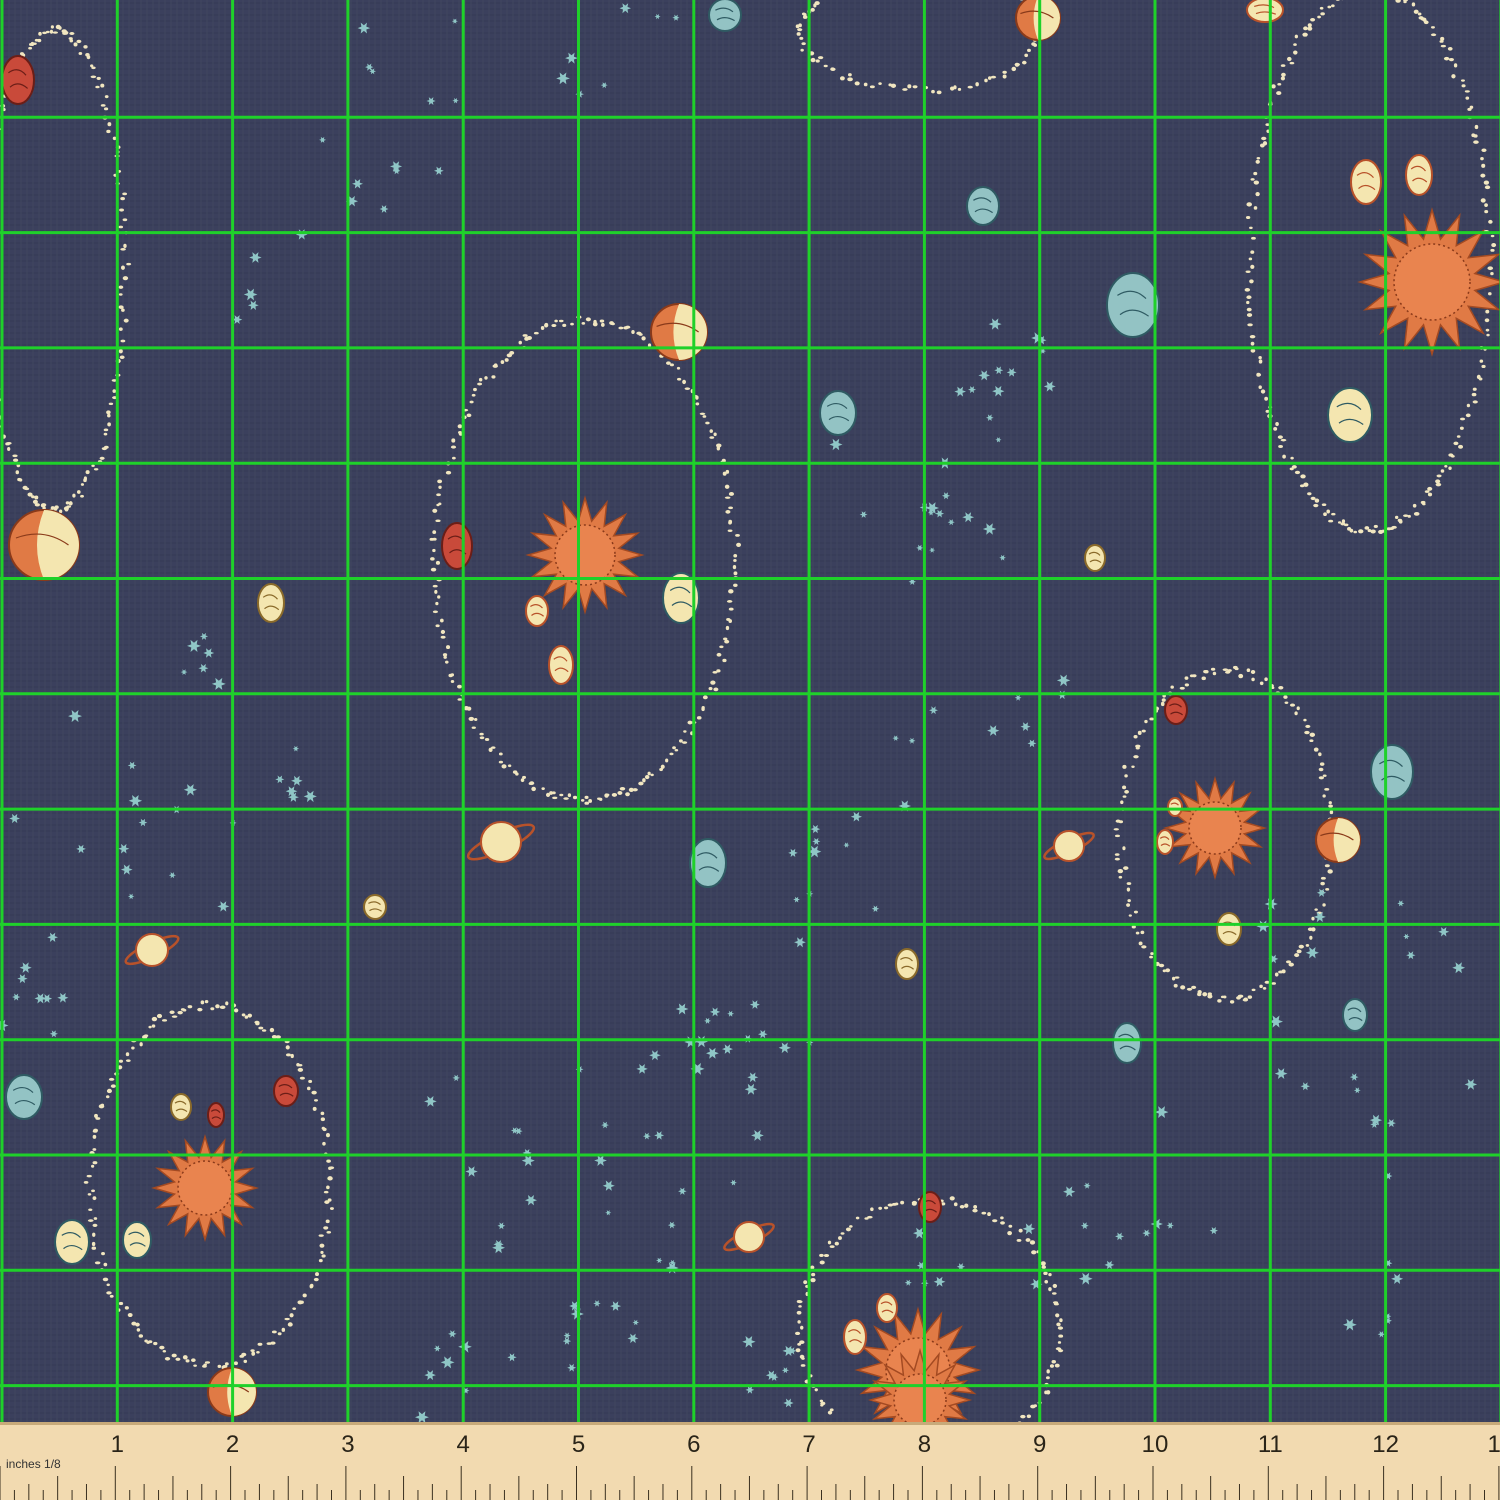  Describe the element at coordinates (286, 1091) in the screenshot. I see `red-planet-icon` at that location.